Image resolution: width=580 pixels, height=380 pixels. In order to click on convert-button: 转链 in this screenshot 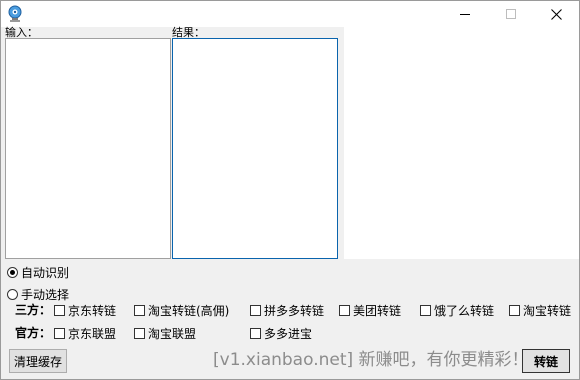, I will do `click(546, 361)`.